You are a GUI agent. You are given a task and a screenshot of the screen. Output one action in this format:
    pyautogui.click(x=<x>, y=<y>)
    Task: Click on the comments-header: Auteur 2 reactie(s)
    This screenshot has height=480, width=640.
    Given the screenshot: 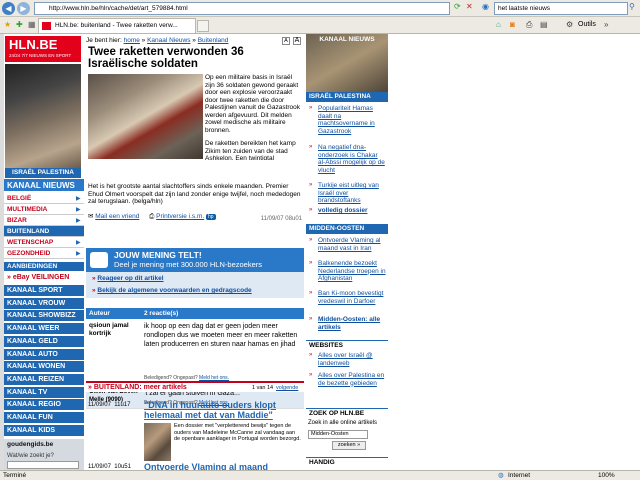 What is the action you would take?
    pyautogui.click(x=195, y=313)
    